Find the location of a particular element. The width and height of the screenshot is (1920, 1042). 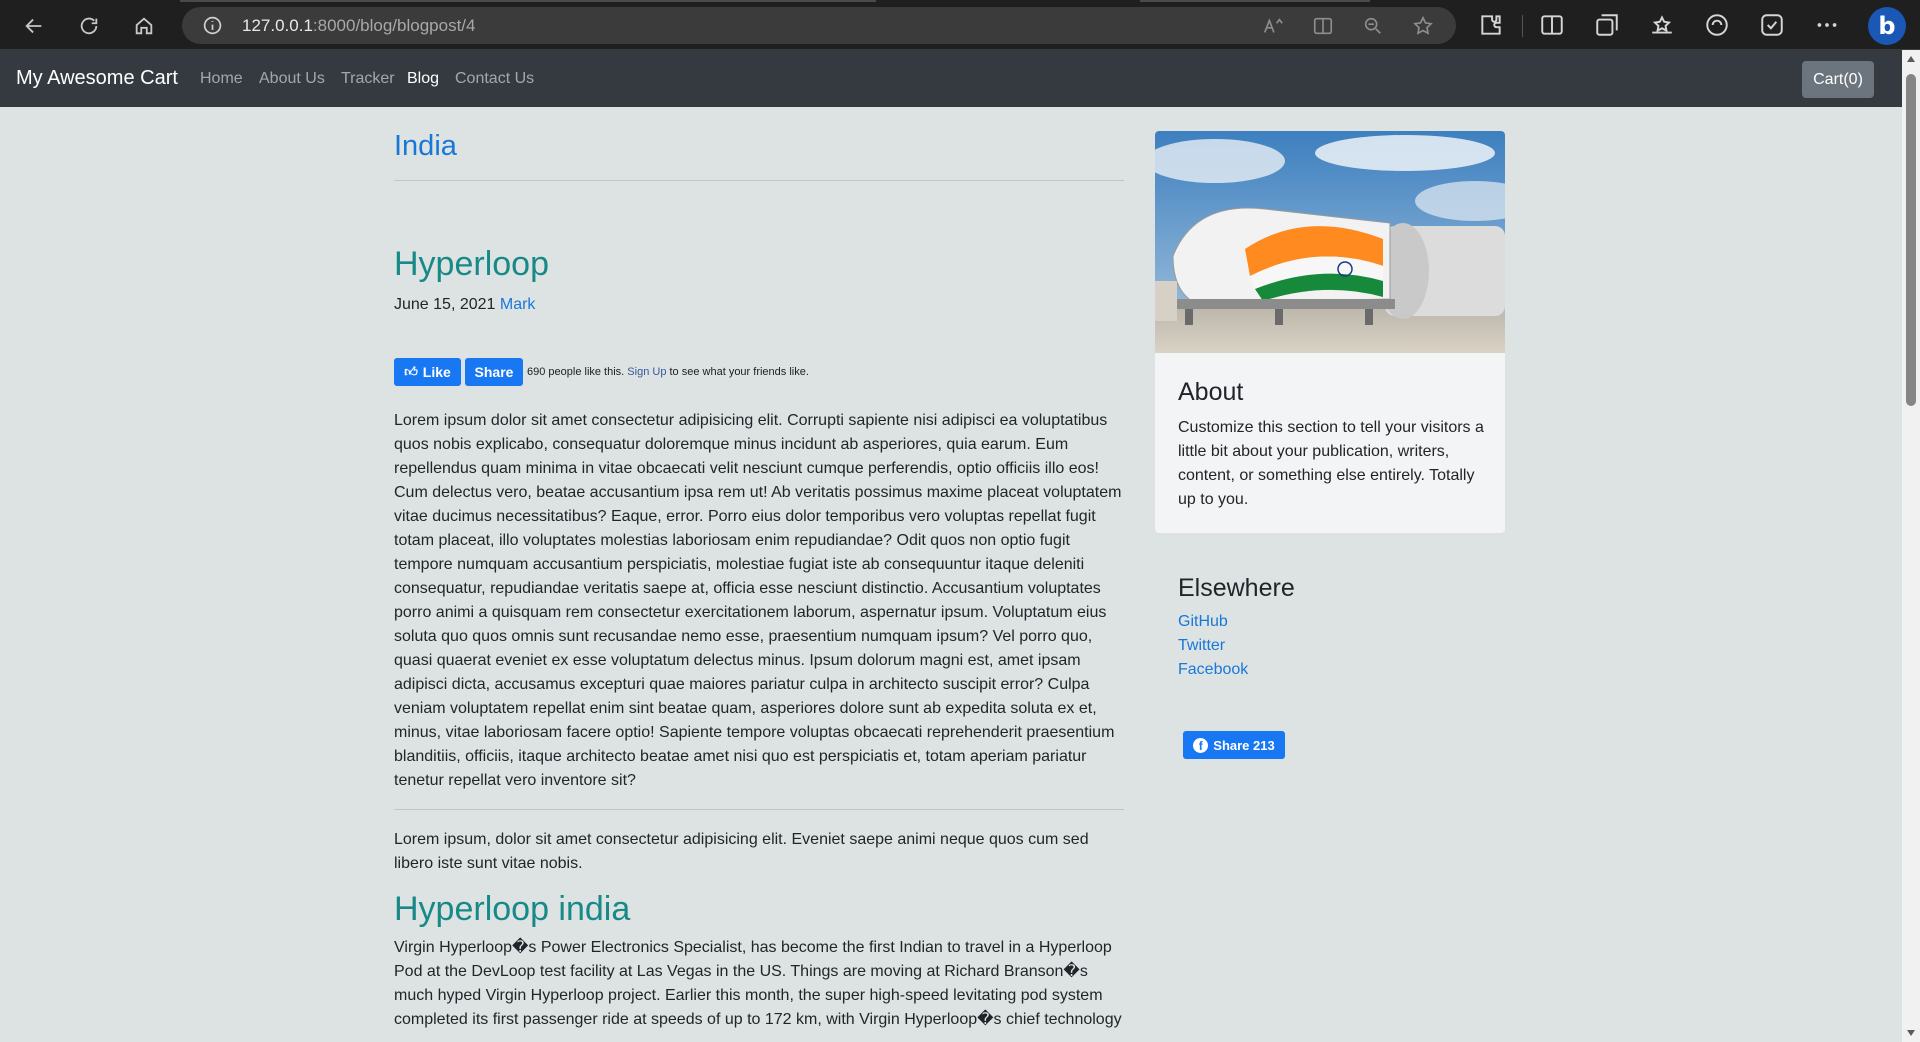

fb-like-button: 👍︎ Like is located at coordinates (427, 372).